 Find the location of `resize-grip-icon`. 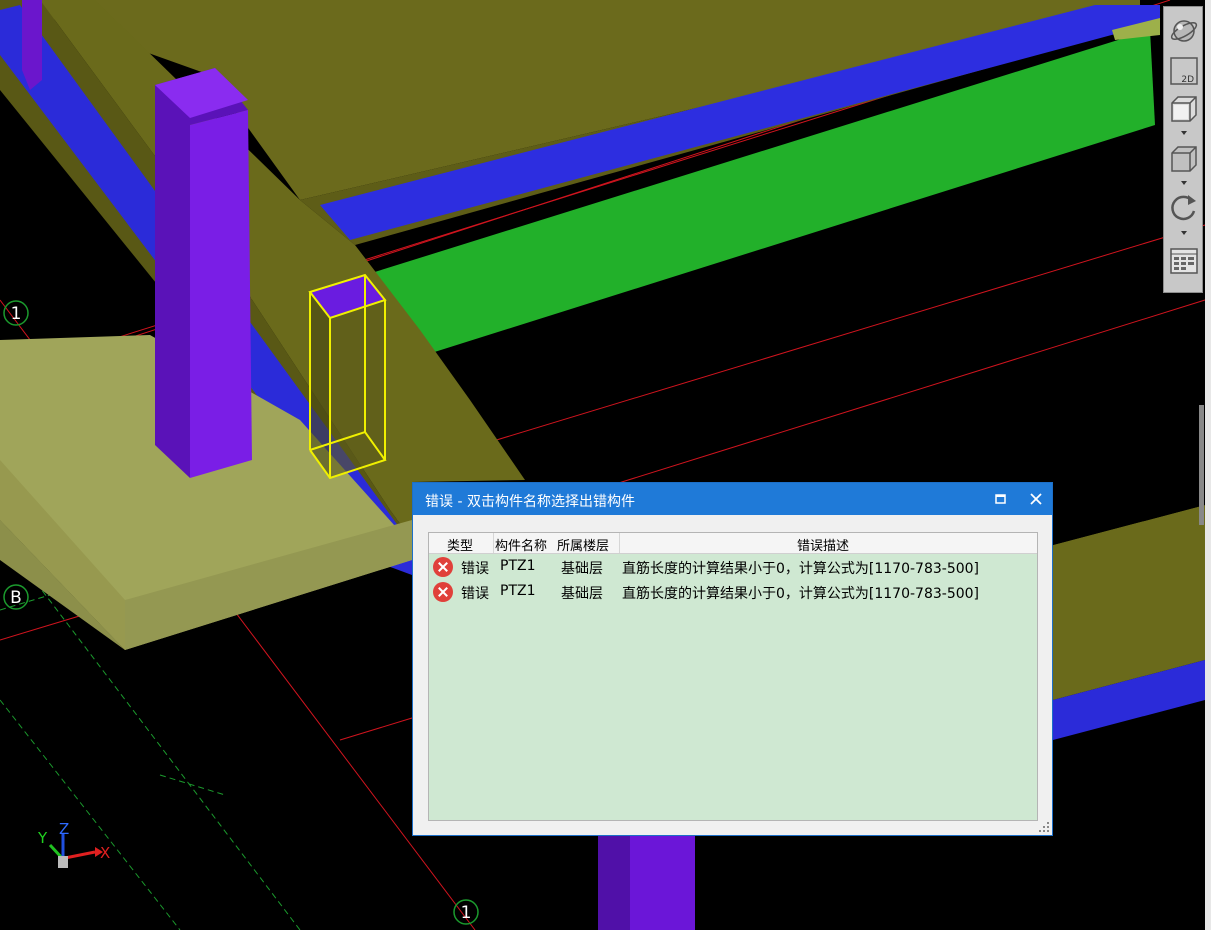

resize-grip-icon is located at coordinates (1044, 827).